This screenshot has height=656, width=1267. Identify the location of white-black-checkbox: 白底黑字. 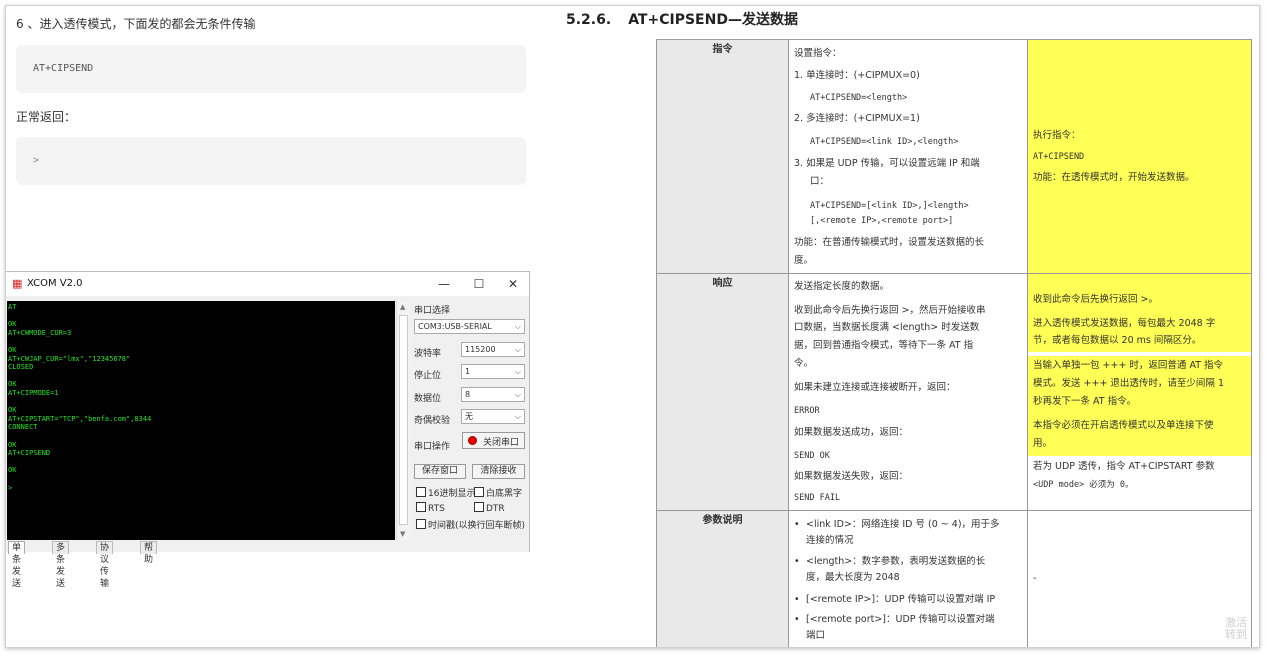
(498, 492).